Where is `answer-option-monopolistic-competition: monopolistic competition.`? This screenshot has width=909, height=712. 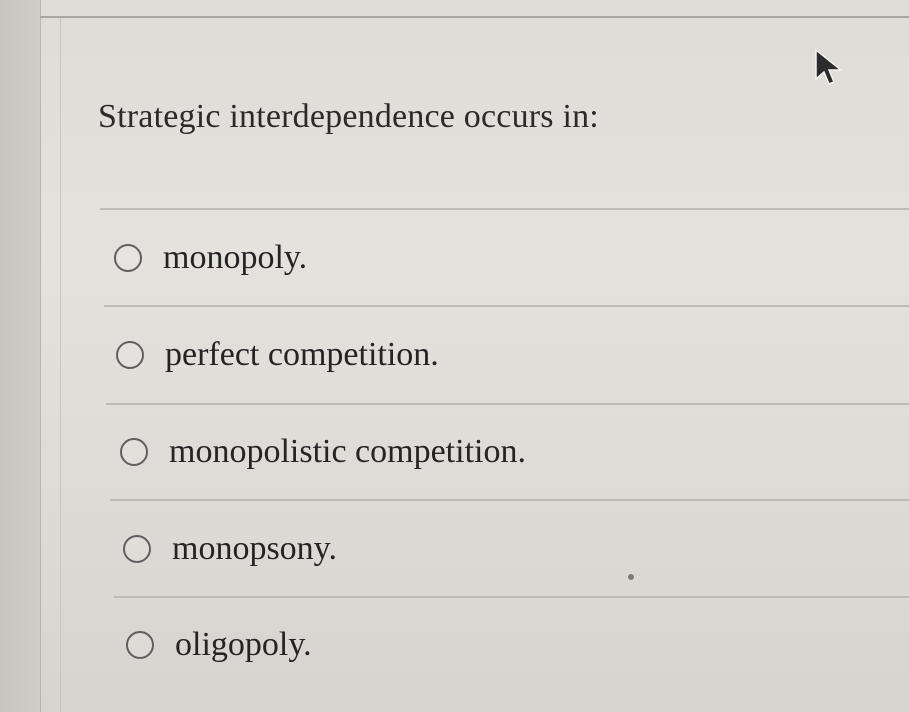
answer-option-monopolistic-competition: monopolistic competition. is located at coordinates (323, 452).